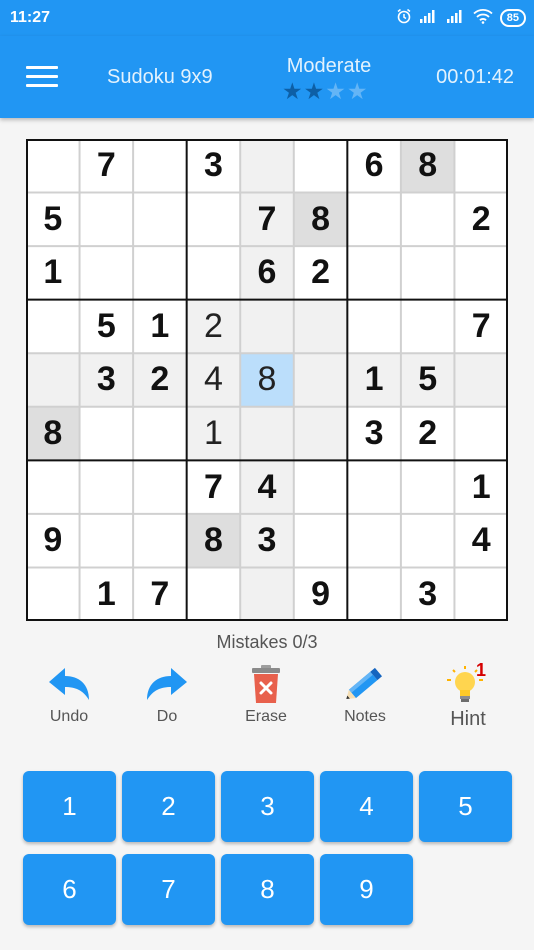 The width and height of the screenshot is (534, 950). What do you see at coordinates (465, 806) in the screenshot?
I see `number-key-5: 5` at bounding box center [465, 806].